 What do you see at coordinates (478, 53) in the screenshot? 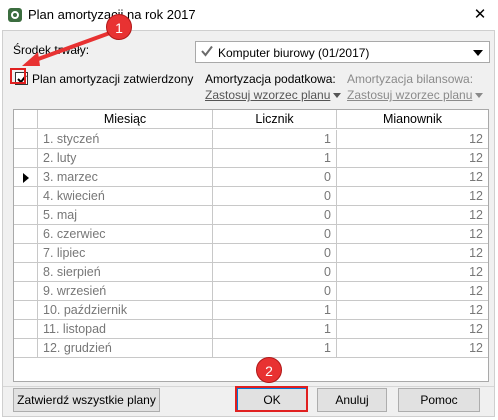
I see `chevron-down-icon` at bounding box center [478, 53].